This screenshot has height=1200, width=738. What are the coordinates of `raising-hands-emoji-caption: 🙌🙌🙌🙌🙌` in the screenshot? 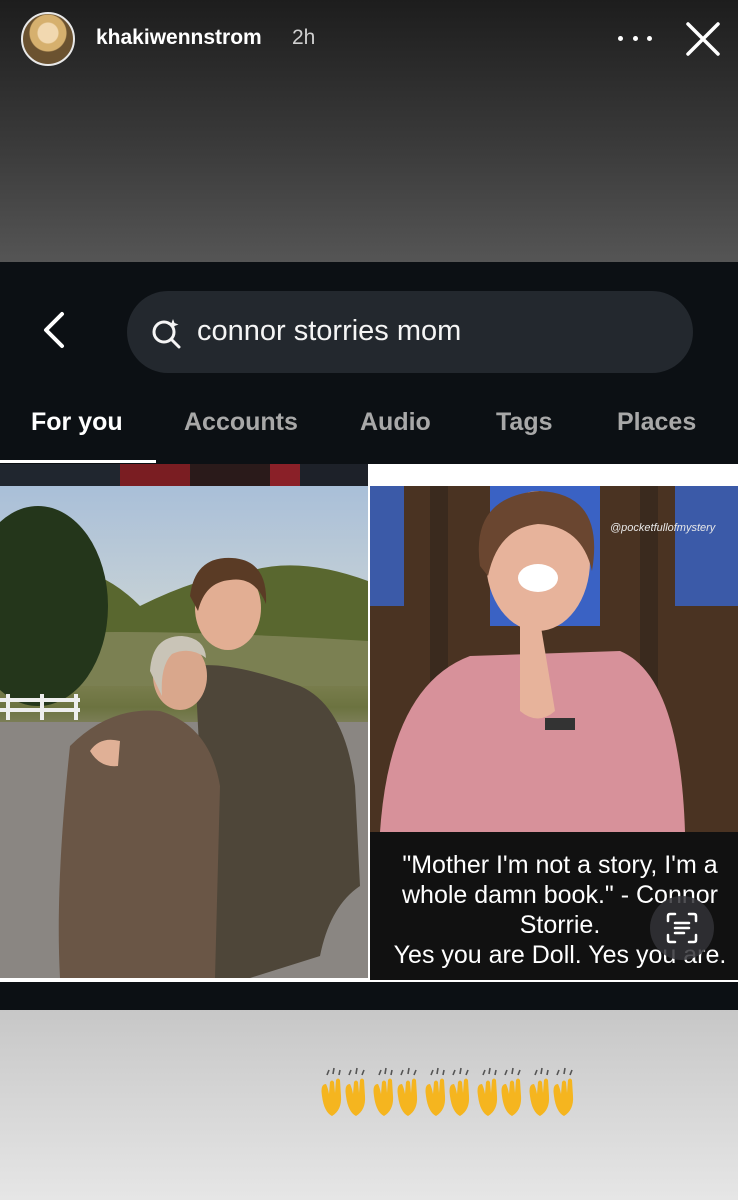 It's located at (453, 1093).